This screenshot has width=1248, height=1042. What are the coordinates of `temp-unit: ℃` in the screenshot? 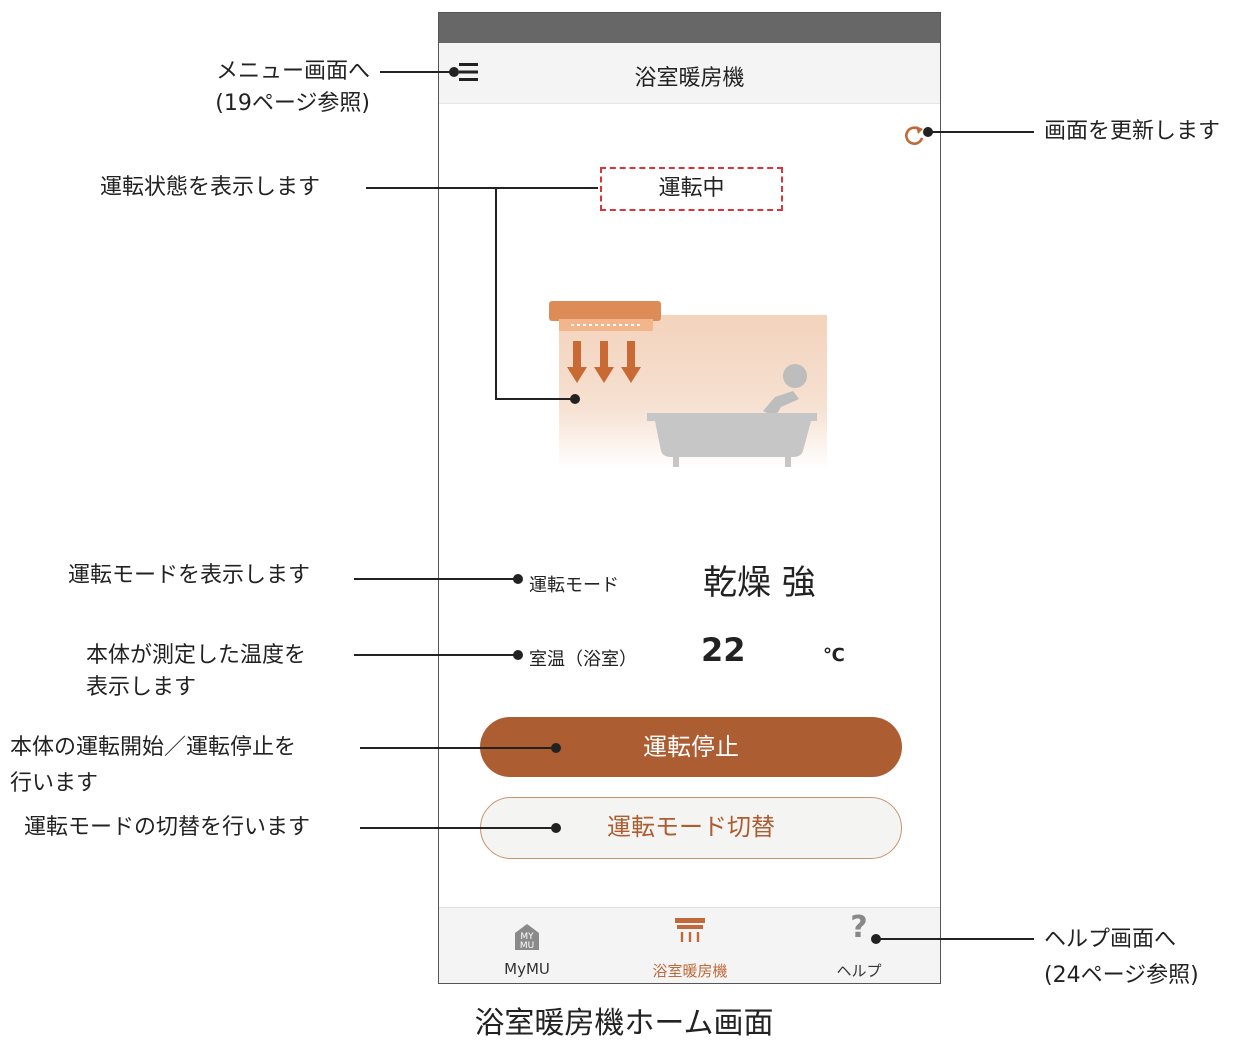 It's located at (834, 655).